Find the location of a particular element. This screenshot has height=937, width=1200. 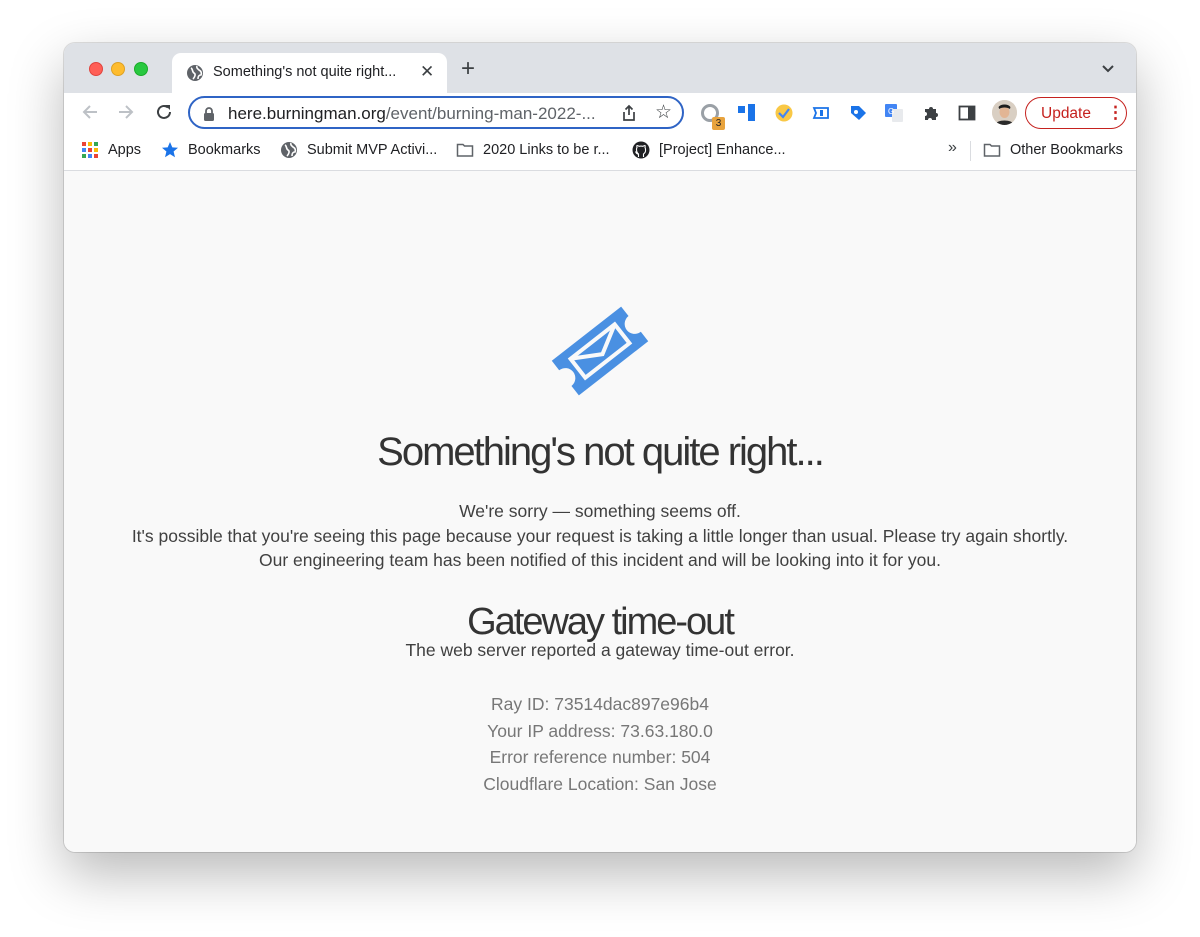

trello-icon is located at coordinates (747, 113).